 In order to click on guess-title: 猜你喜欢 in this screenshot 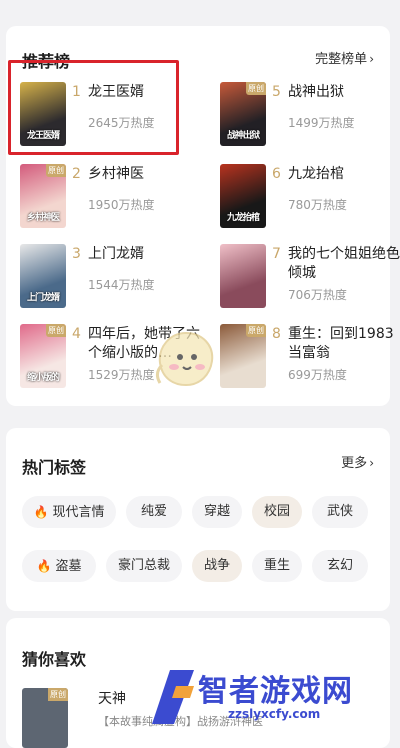, I will do `click(54, 659)`.